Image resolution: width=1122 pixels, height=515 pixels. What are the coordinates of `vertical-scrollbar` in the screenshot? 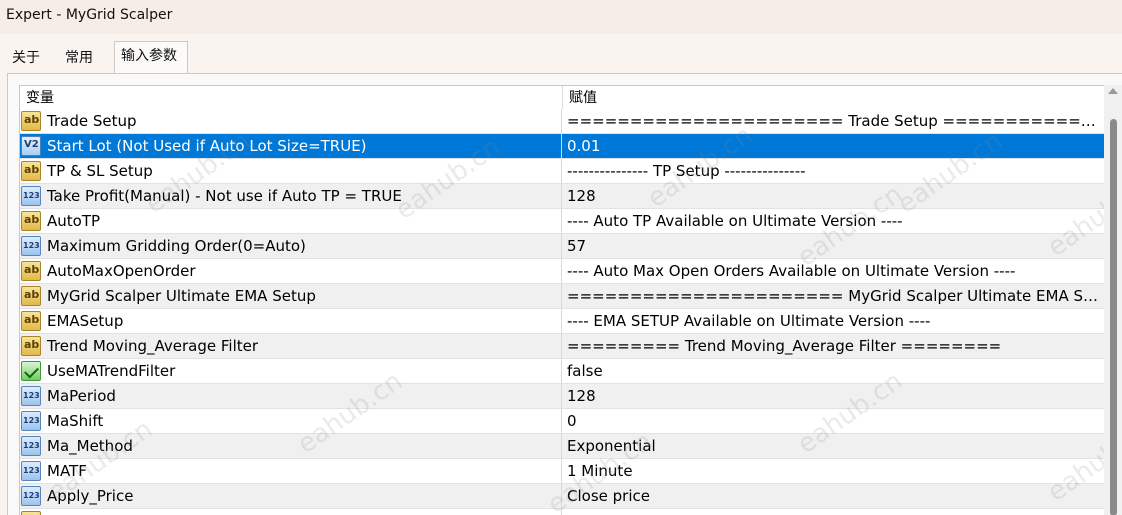 It's located at (1113, 300).